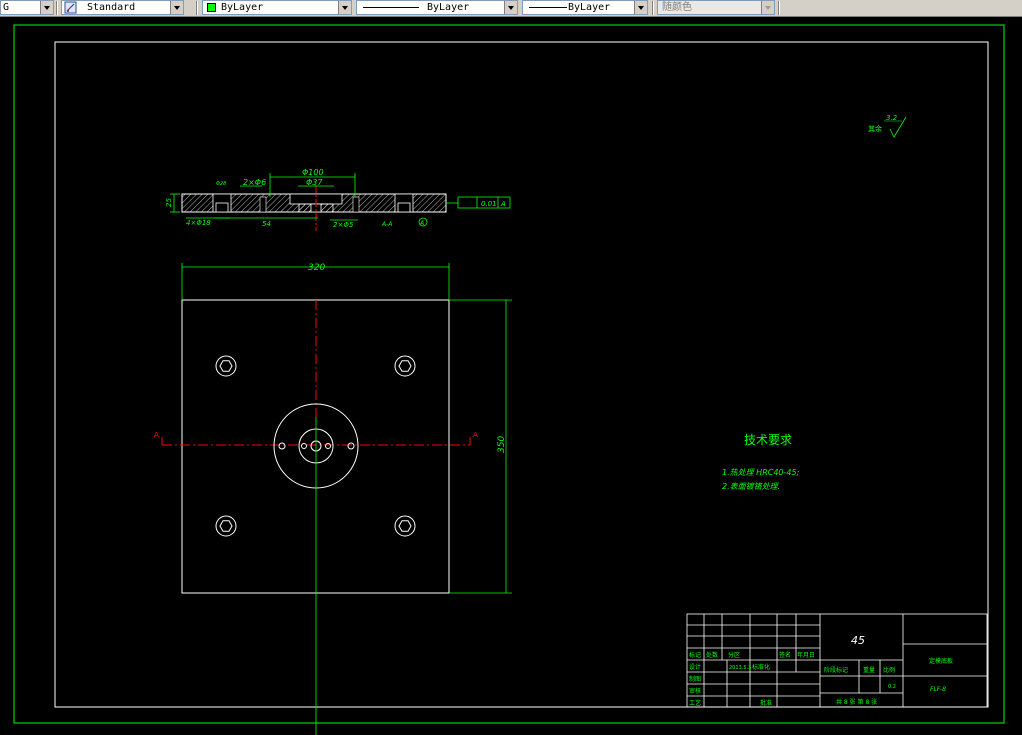  I want to click on color-dropdown: ByLayer, so click(277, 7).